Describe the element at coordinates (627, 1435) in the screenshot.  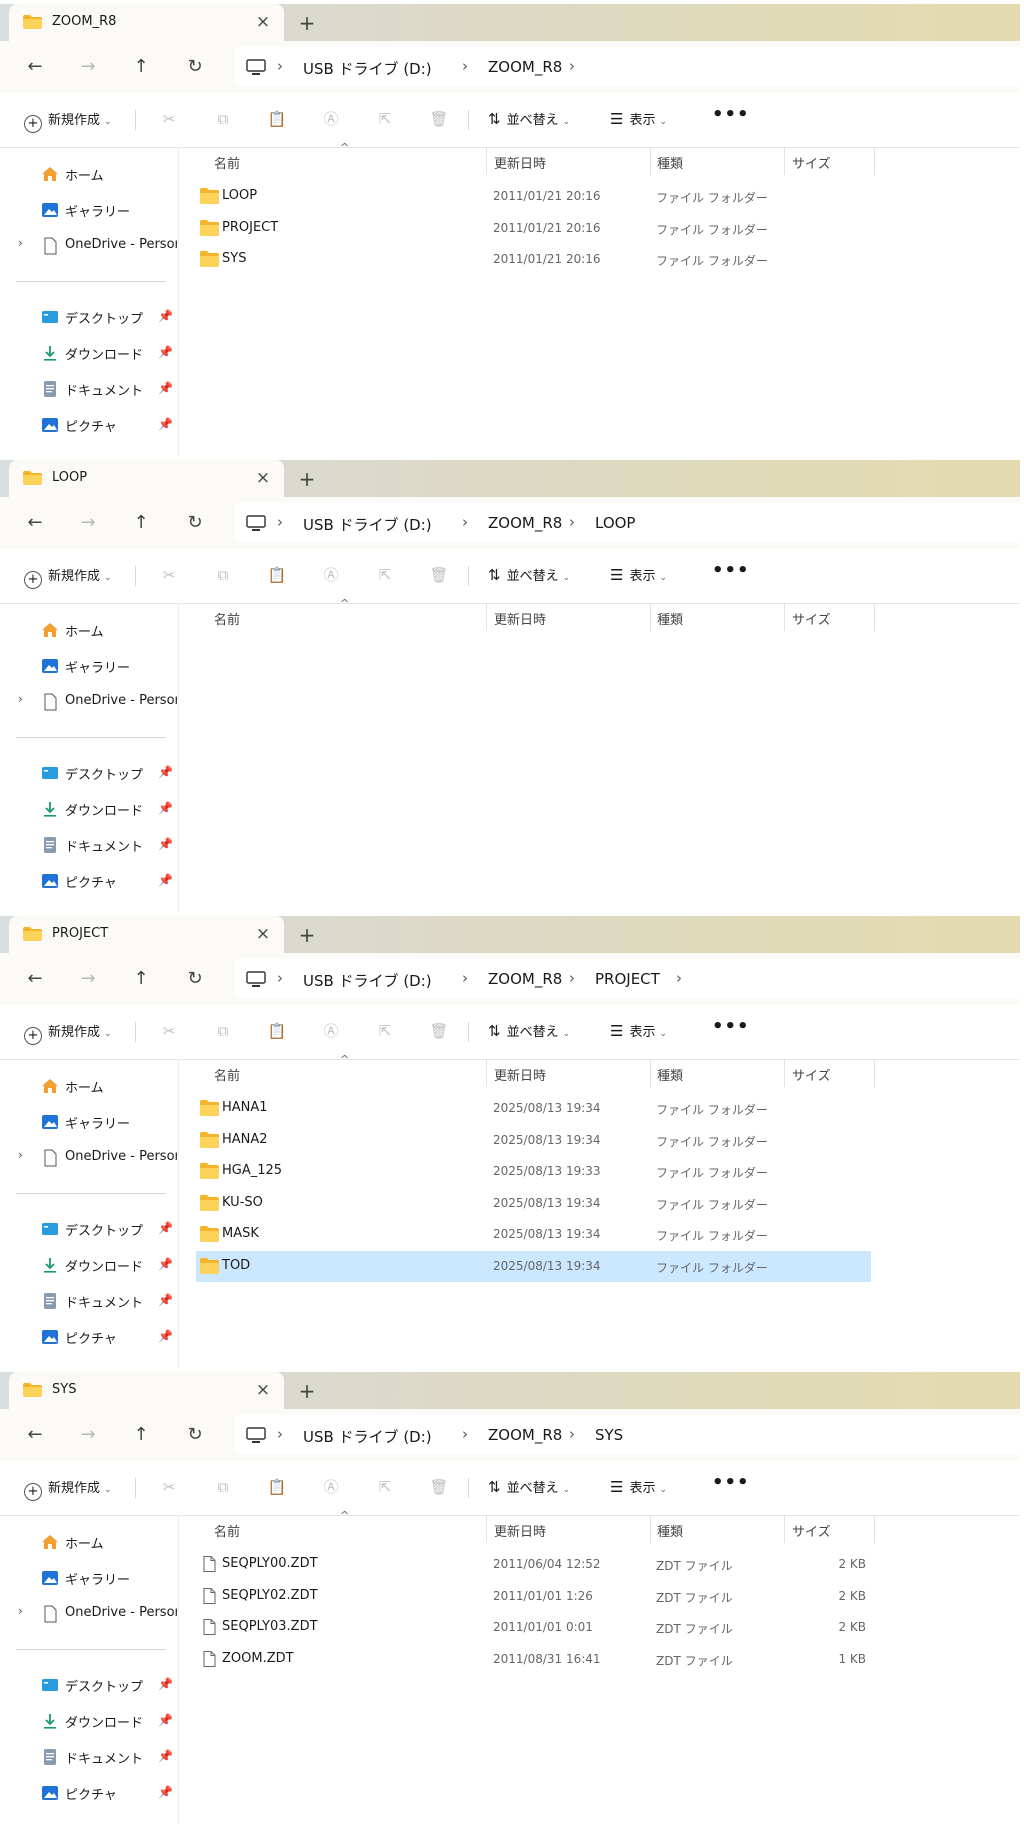
I see `address-bar: › USB ドライブ (D:) › ZOOM_R8 › SYS` at that location.